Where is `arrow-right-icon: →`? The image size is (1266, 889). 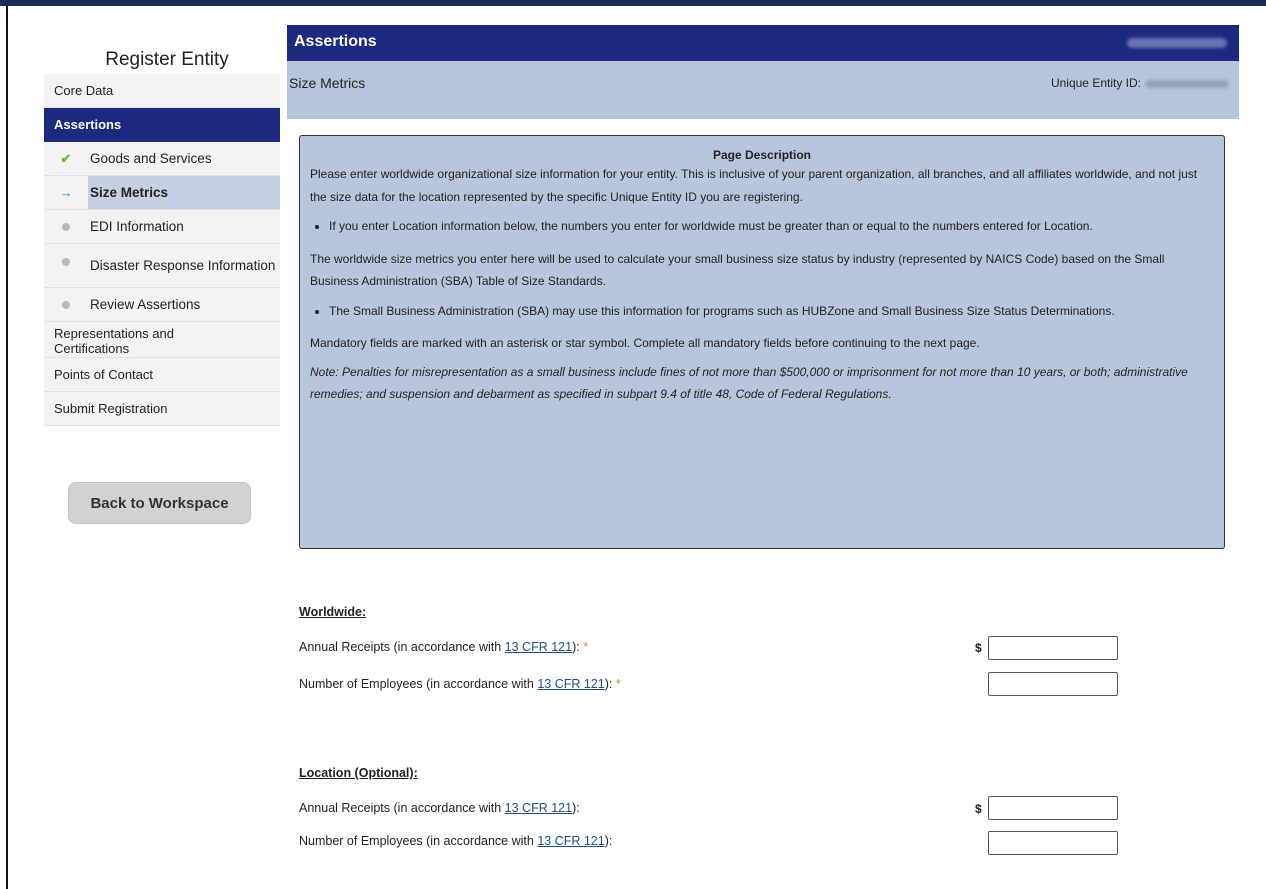
arrow-right-icon: → is located at coordinates (66, 192).